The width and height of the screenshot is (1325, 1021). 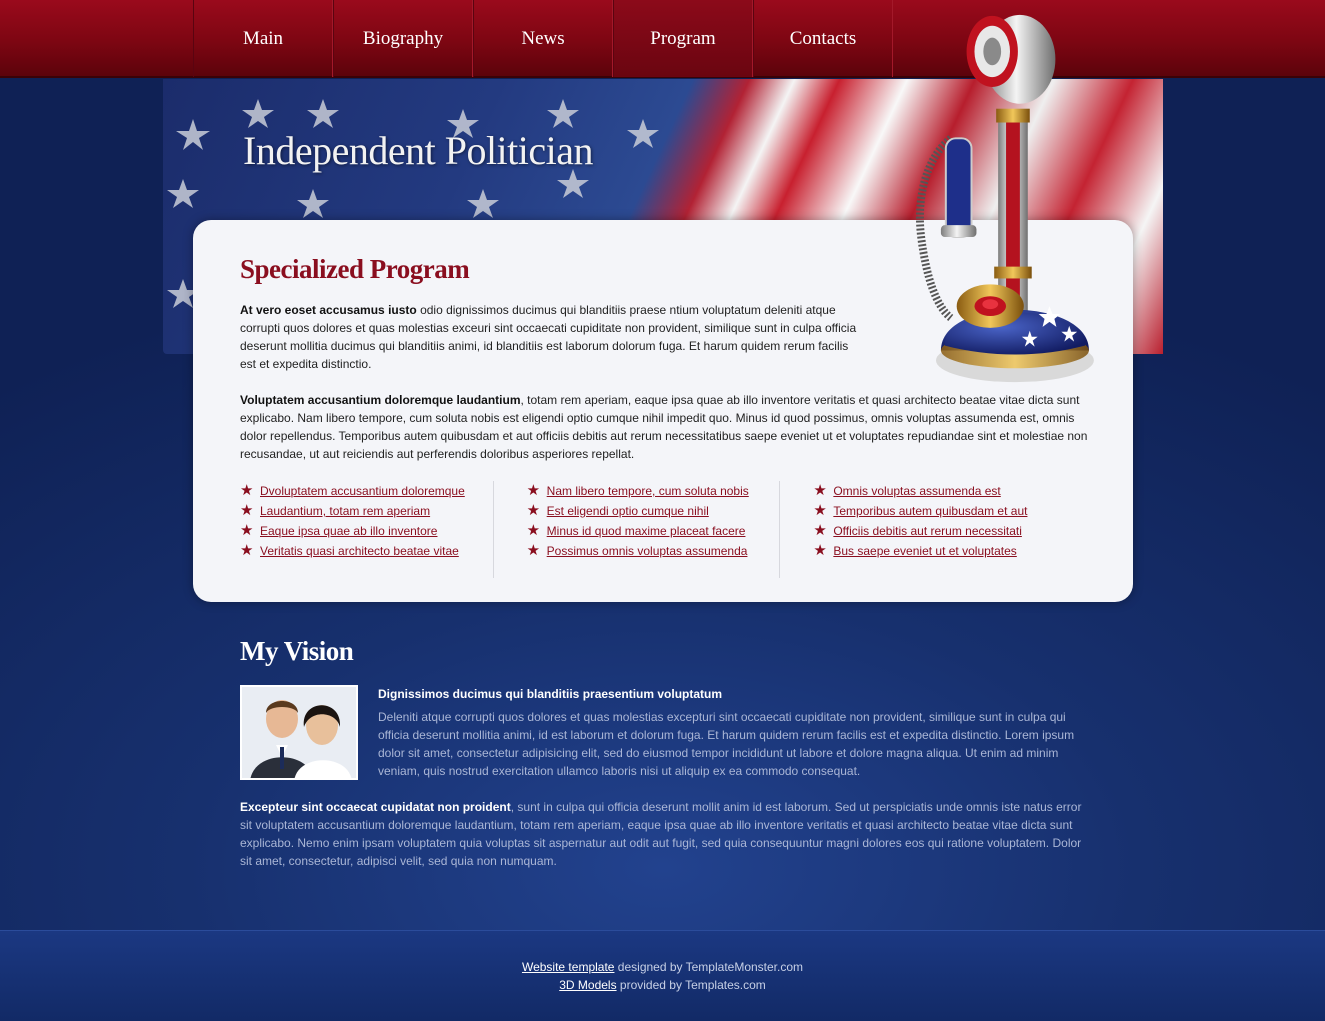 I want to click on nav-main: Main, so click(x=263, y=38).